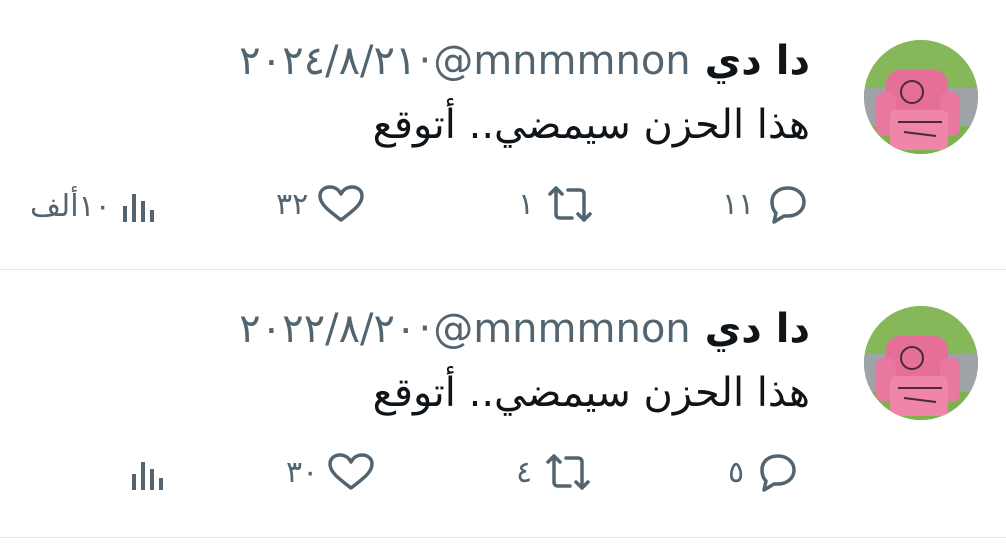 This screenshot has width=1006, height=545. I want to click on reply-button: ٥, so click(764, 472).